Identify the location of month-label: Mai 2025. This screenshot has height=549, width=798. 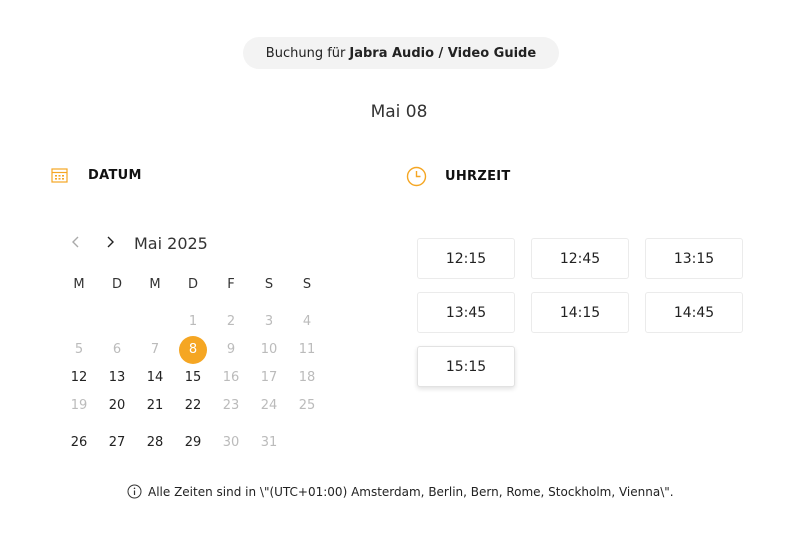
(171, 243).